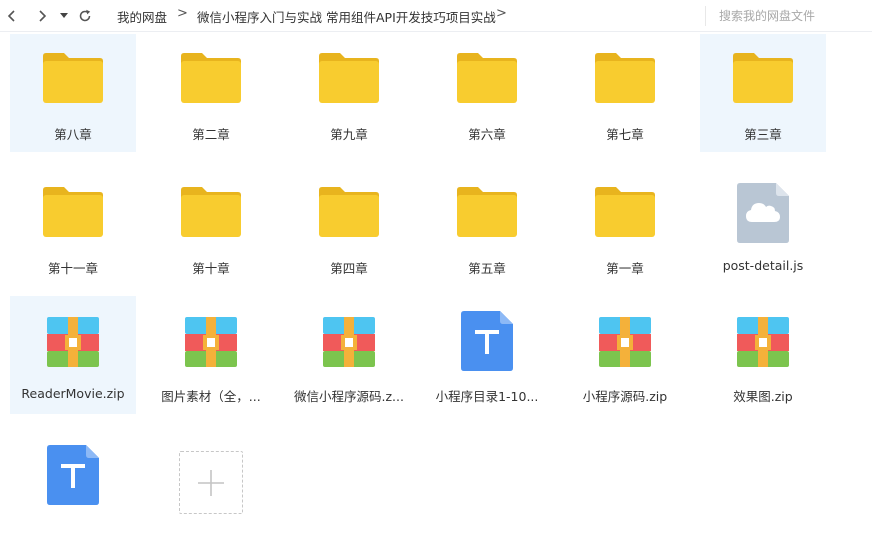  I want to click on chevron-right-icon, so click(43, 16).